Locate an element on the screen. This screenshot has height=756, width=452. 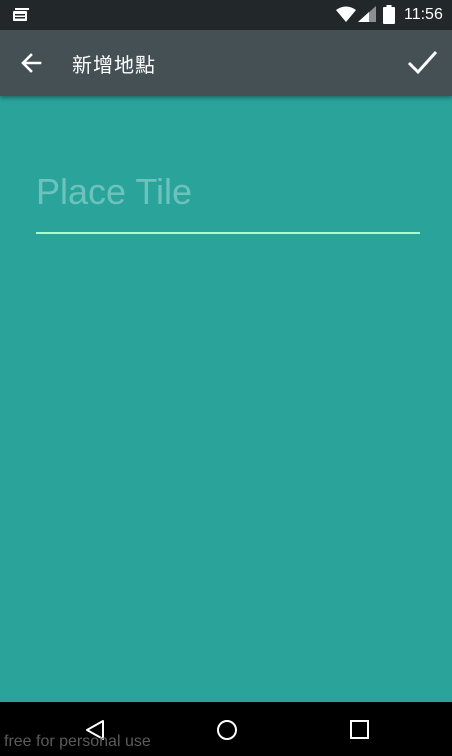
place-title-input is located at coordinates (228, 192).